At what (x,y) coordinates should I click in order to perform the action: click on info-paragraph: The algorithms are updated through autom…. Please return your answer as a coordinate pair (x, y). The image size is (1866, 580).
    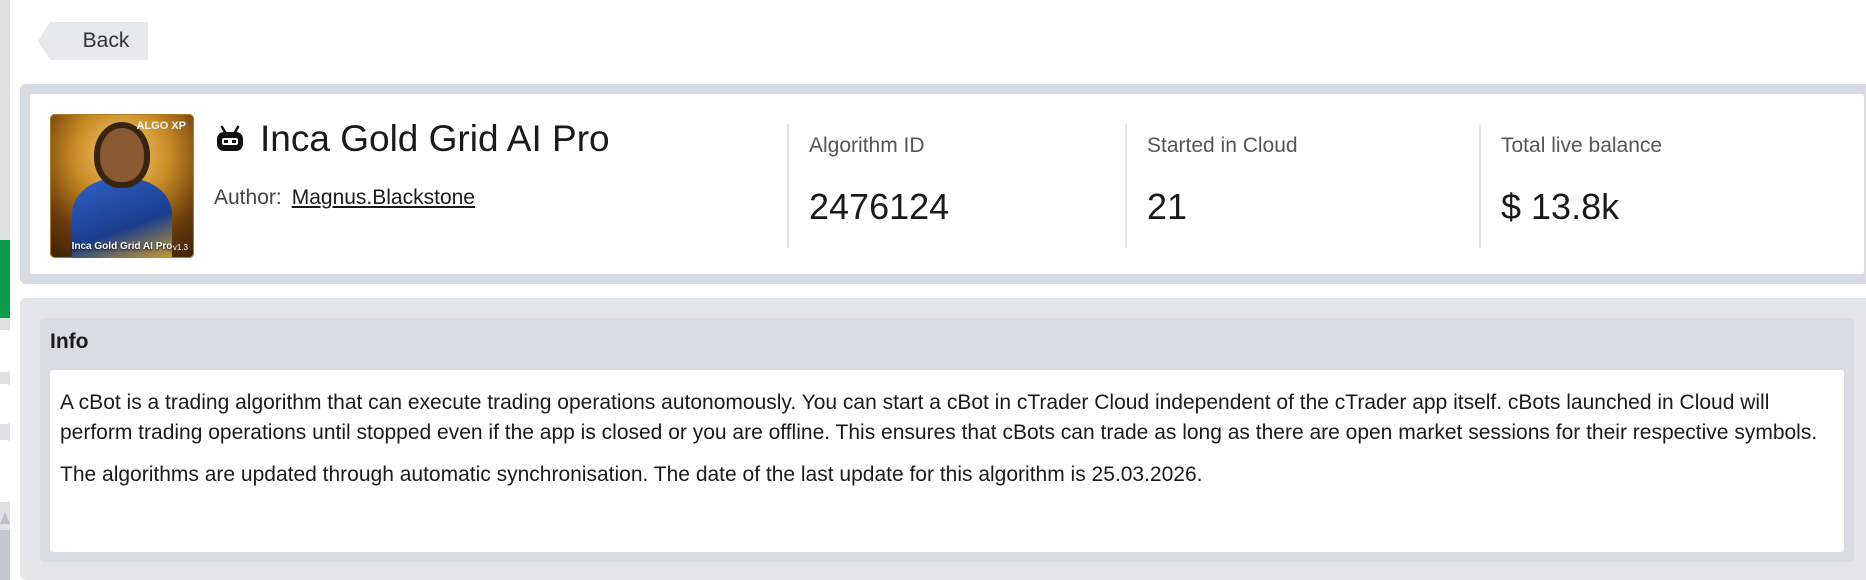
    Looking at the image, I should click on (631, 474).